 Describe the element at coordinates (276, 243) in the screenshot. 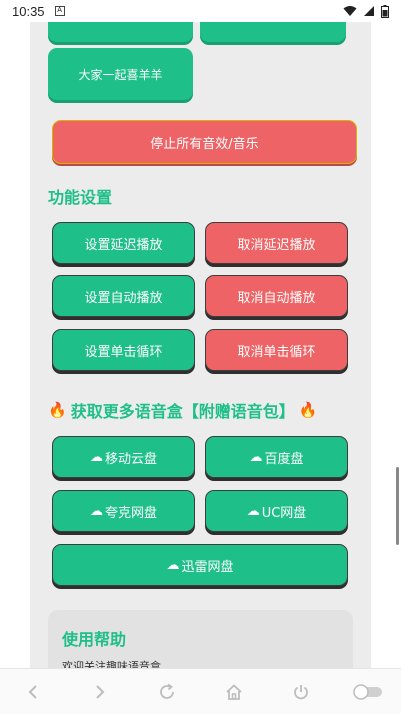

I see `cancel-delay-play-button: 取消延迟播放` at that location.